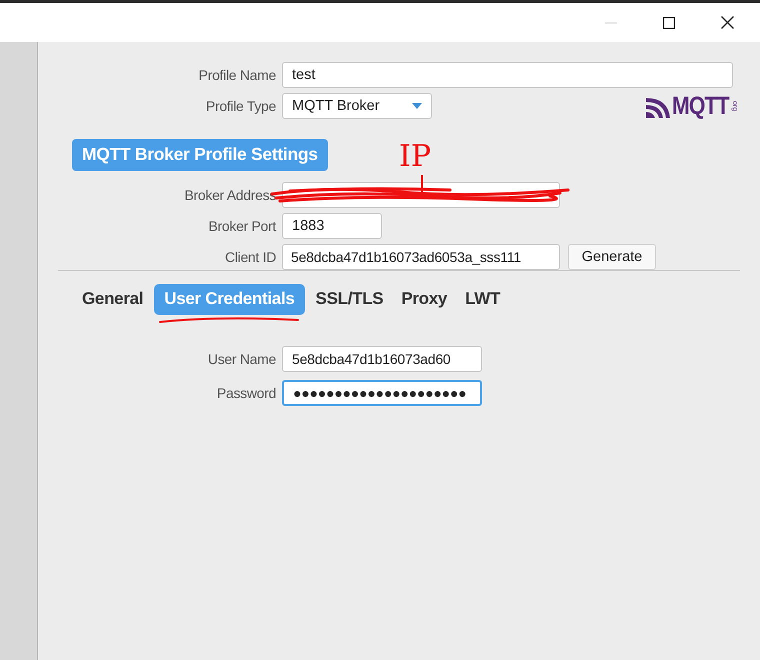 This screenshot has height=660, width=760. What do you see at coordinates (727, 22) in the screenshot?
I see `close-icon` at bounding box center [727, 22].